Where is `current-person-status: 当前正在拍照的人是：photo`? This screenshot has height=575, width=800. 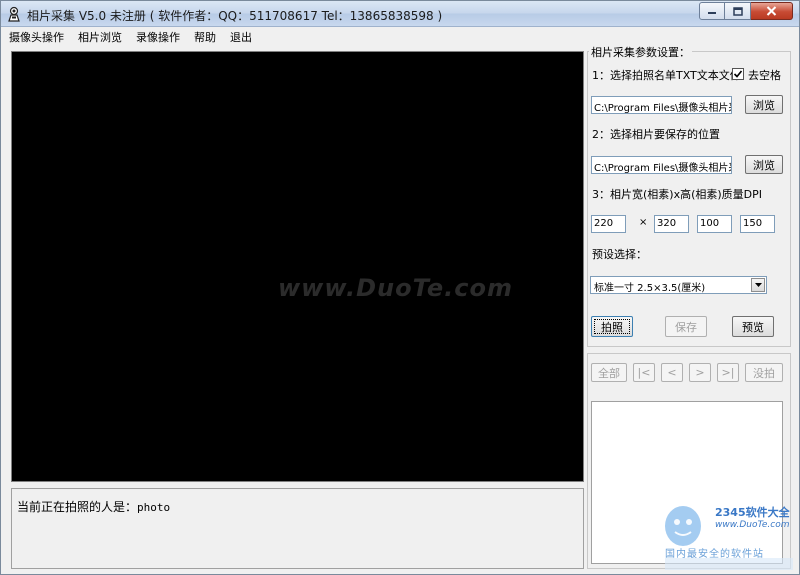
current-person-status: 当前正在拍照的人是：photo is located at coordinates (93, 506).